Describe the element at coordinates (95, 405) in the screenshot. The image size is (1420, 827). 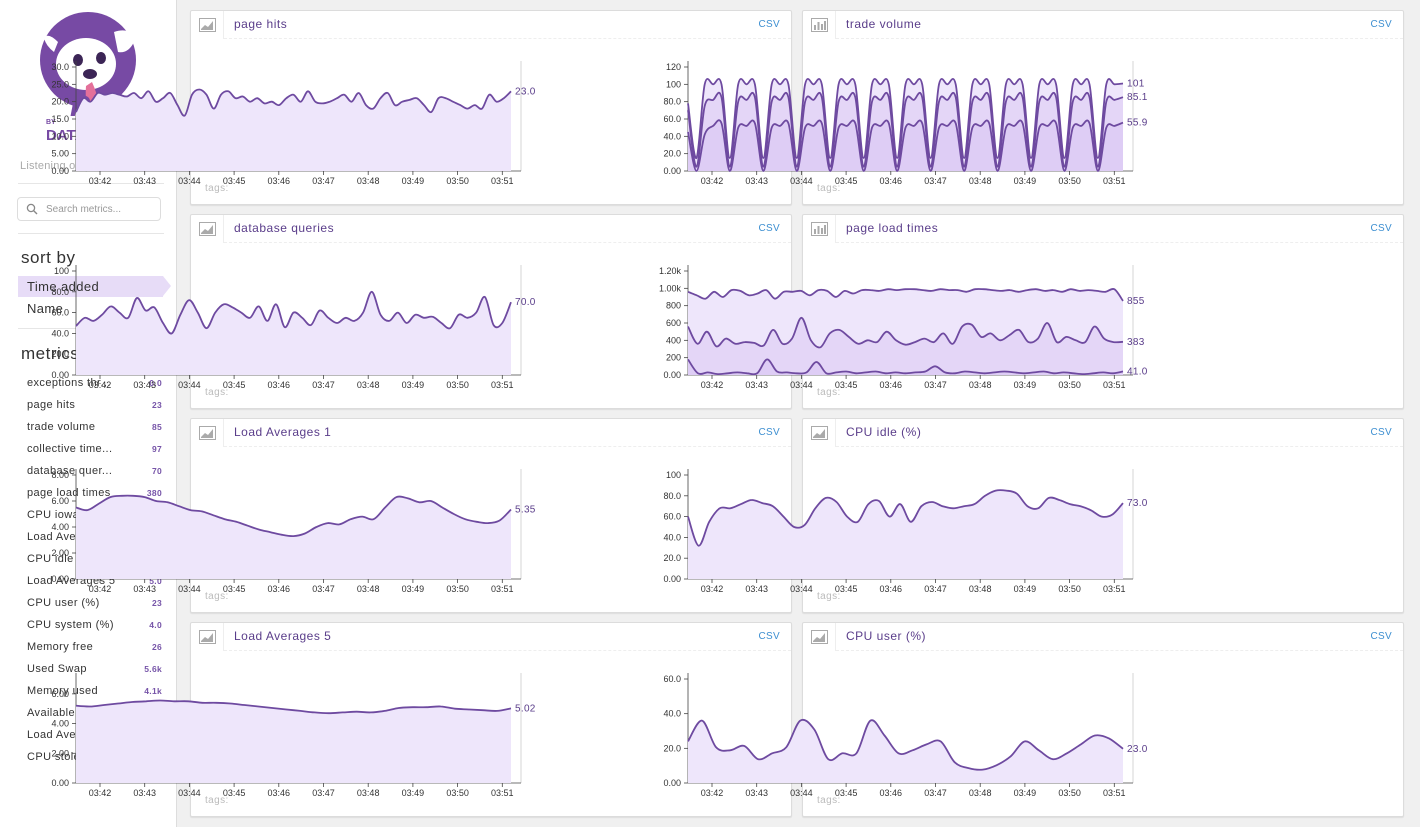
I see `metric-list-item: page hits 23` at that location.